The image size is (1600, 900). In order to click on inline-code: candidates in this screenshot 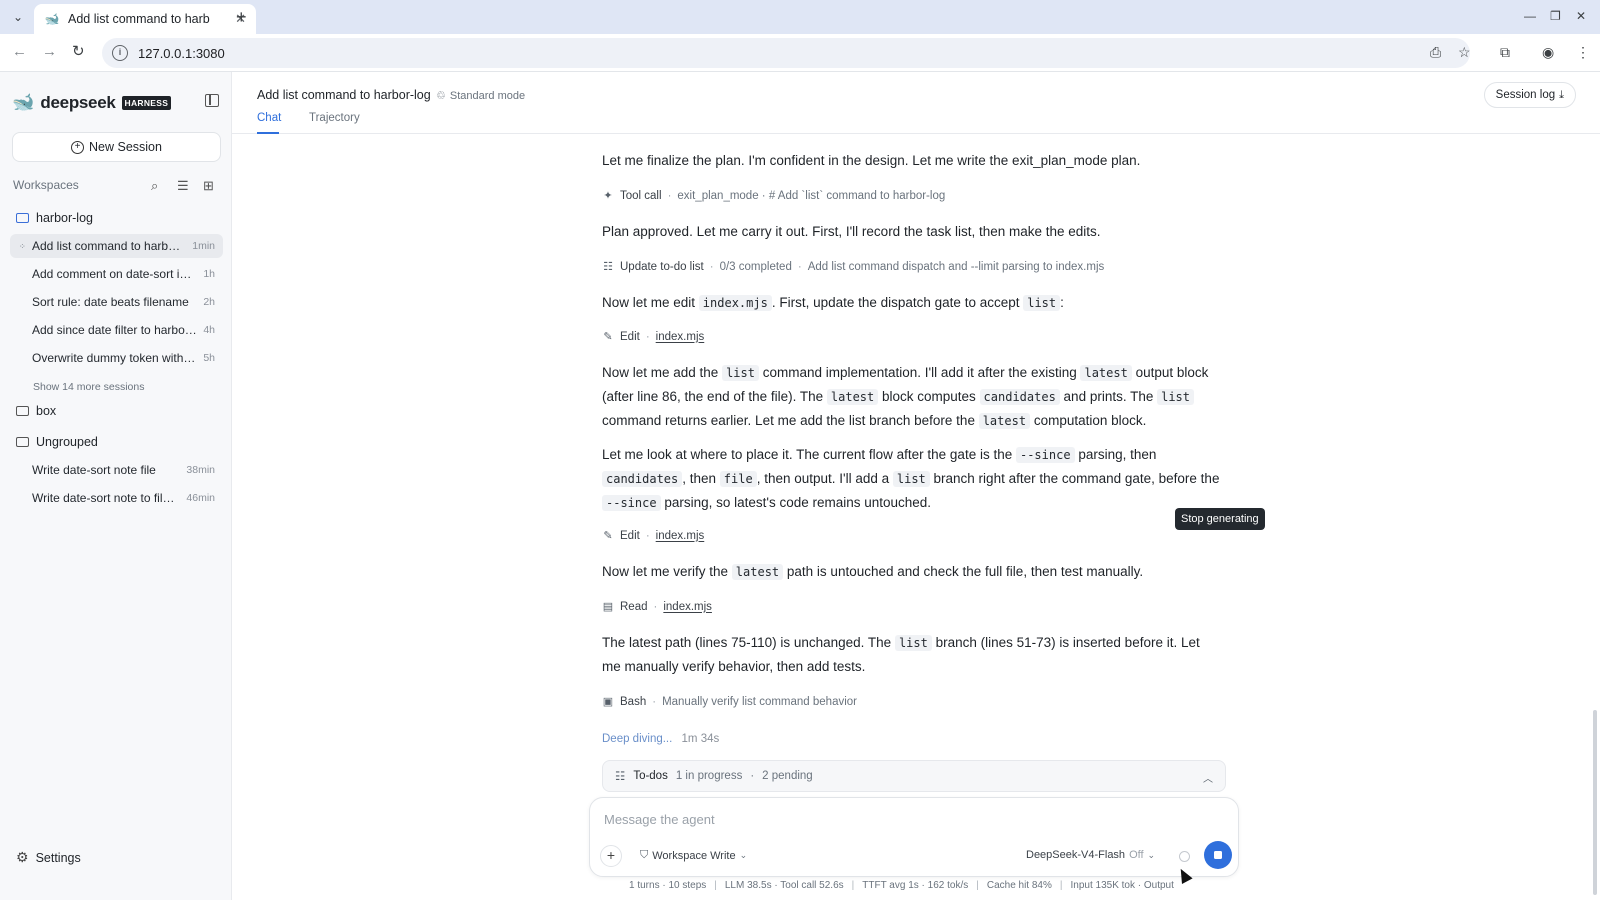, I will do `click(1019, 397)`.